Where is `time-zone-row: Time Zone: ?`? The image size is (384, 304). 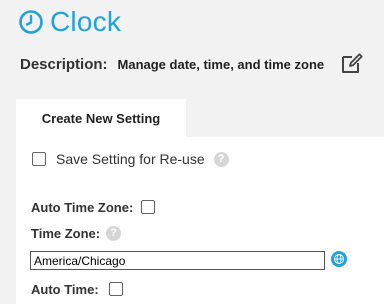 time-zone-row: Time Zone: ? is located at coordinates (76, 233).